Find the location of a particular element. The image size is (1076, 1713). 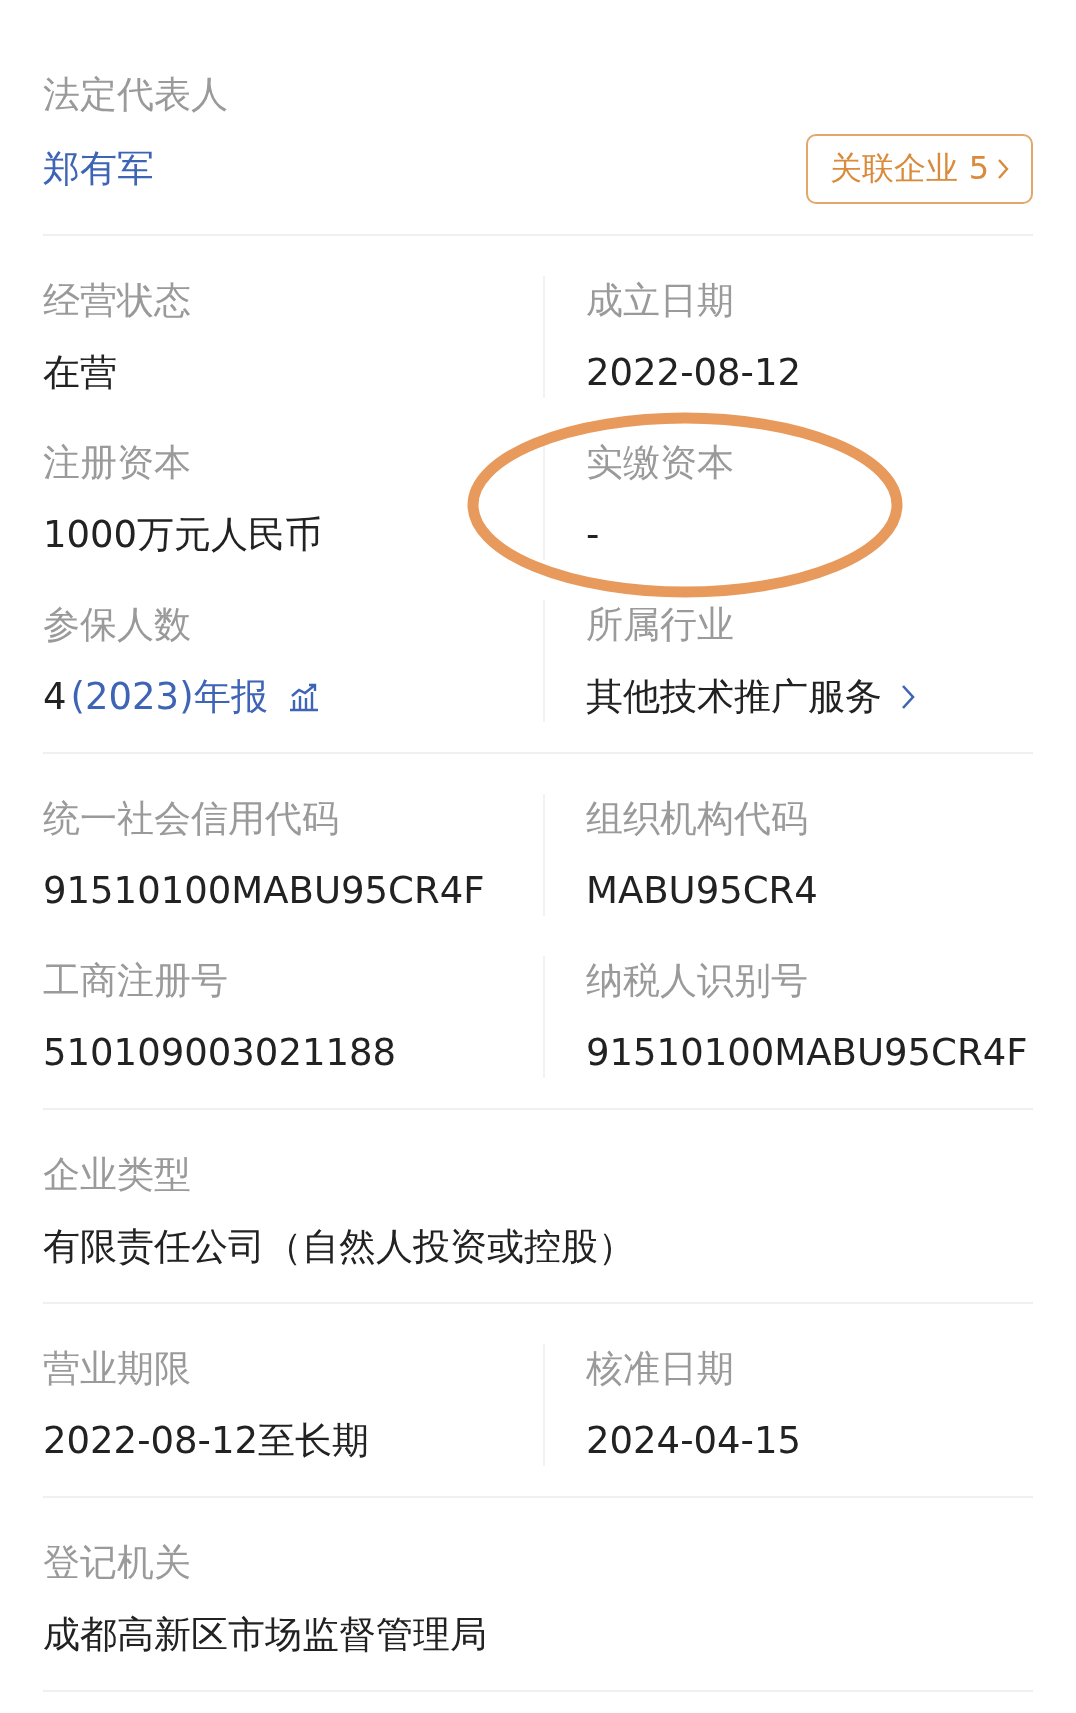

field-label: 所属行业 is located at coordinates (660, 625).